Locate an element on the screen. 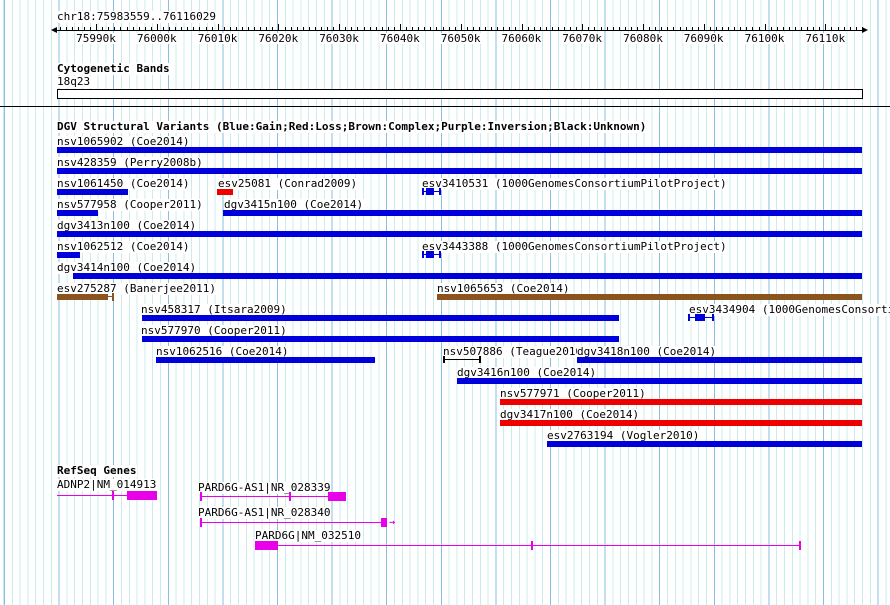  variant-bar-nsv428359 is located at coordinates (459, 171).